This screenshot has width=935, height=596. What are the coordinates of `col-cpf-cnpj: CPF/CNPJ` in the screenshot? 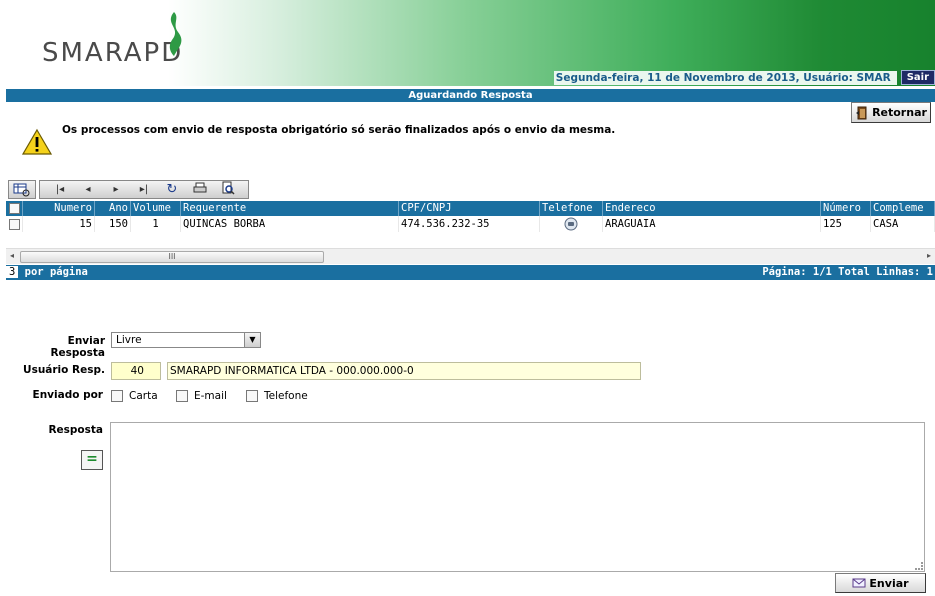 It's located at (469, 208).